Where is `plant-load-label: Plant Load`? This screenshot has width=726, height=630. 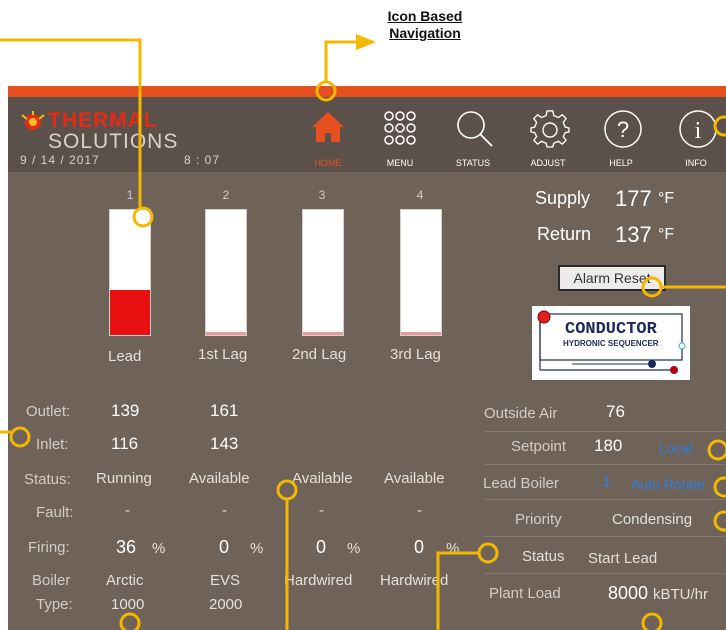
plant-load-label: Plant Load is located at coordinates (525, 593).